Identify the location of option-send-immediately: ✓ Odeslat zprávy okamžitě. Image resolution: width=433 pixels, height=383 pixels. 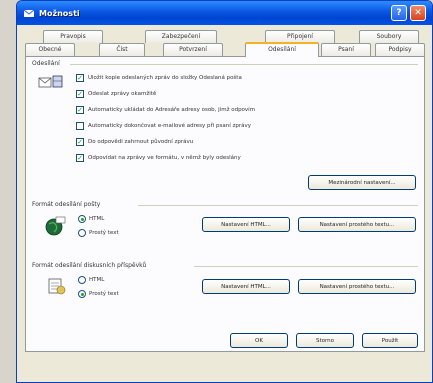
(116, 94).